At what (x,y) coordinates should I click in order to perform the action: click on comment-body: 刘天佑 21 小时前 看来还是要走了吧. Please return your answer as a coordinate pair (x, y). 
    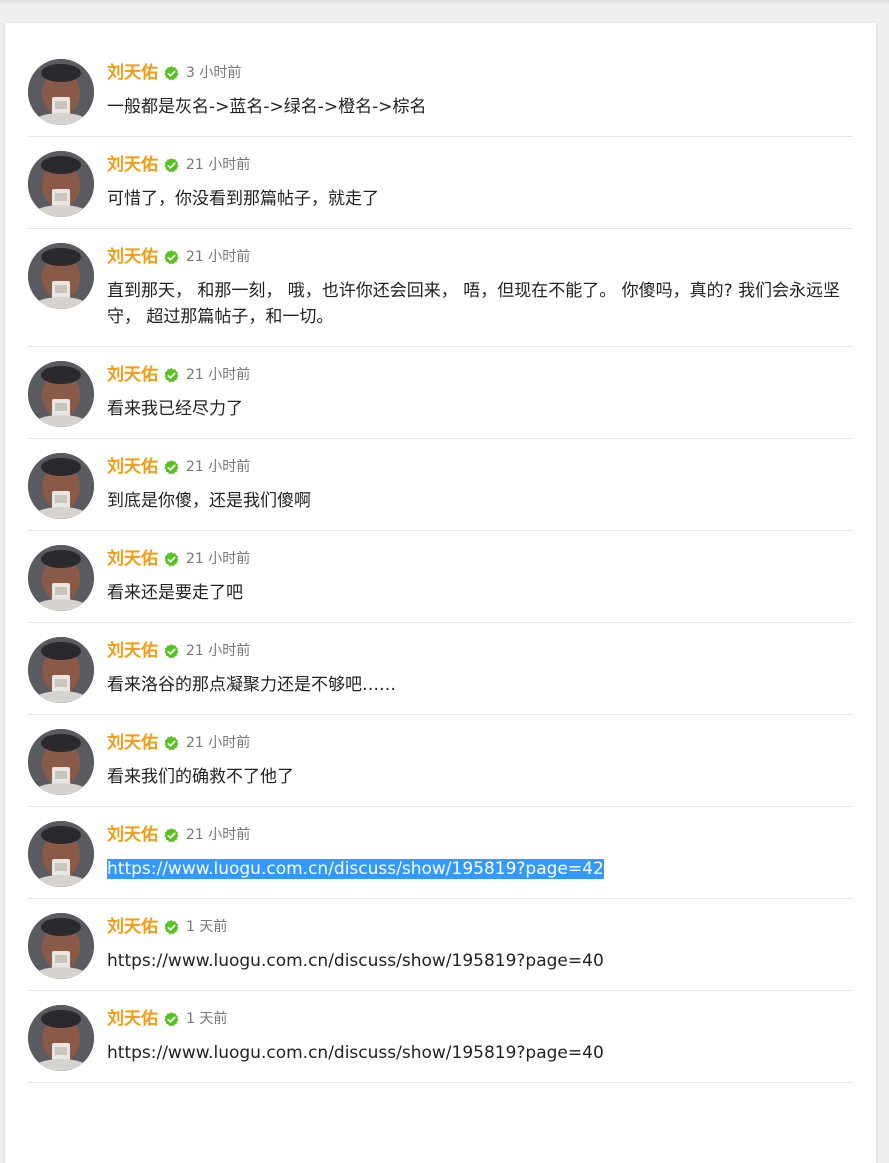
    Looking at the image, I should click on (480, 576).